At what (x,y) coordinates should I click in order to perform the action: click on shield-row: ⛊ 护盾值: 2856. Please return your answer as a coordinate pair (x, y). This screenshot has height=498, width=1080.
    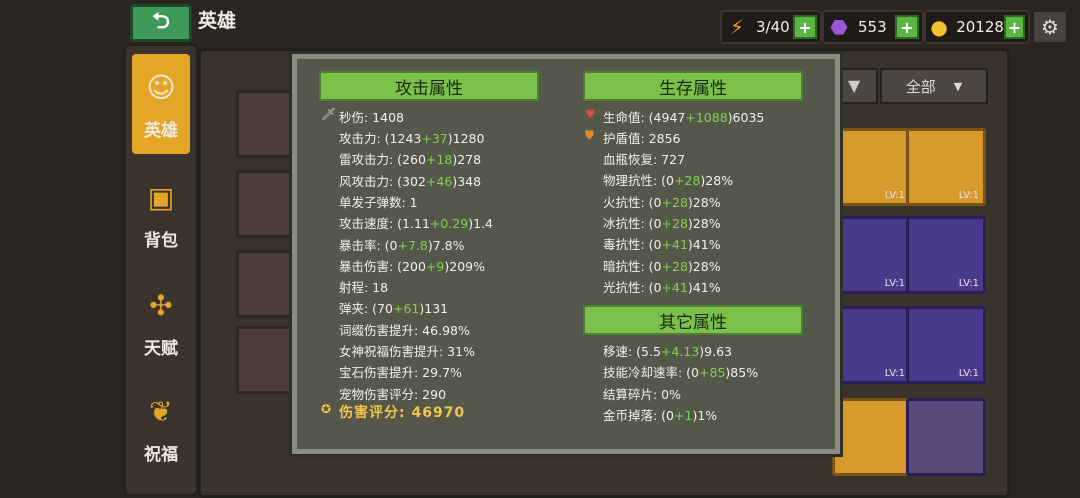
    Looking at the image, I should click on (633, 137).